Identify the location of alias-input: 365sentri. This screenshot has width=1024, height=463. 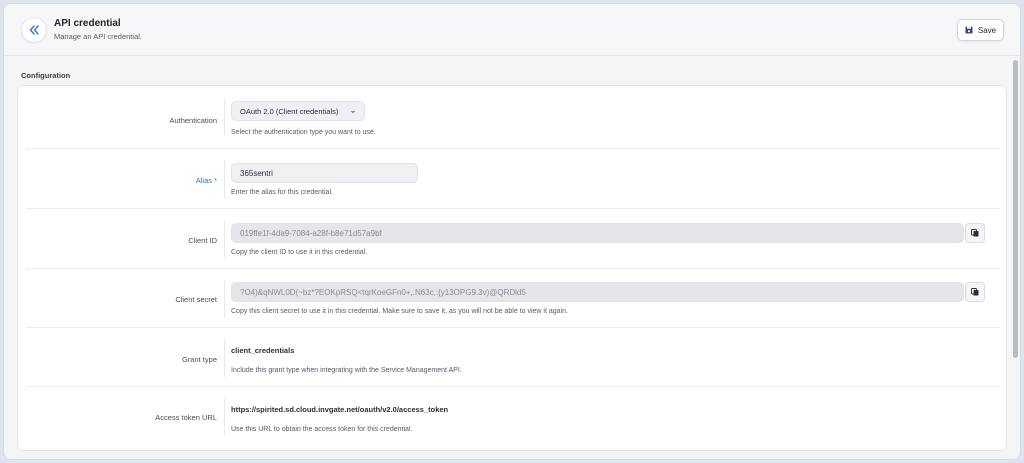
(324, 173).